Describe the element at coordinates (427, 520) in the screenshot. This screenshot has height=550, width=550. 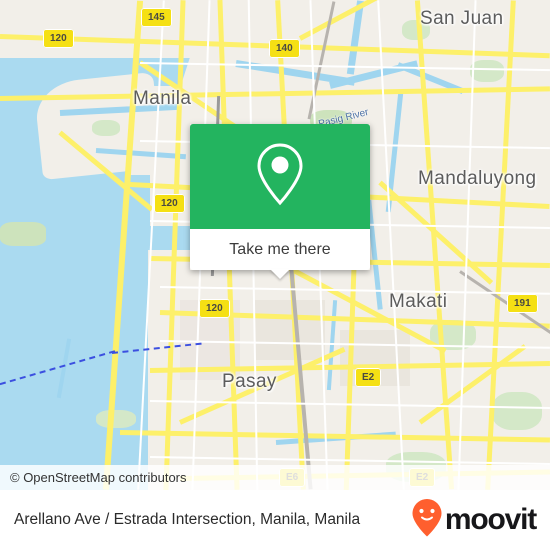
I see `moovit-pin-icon` at that location.